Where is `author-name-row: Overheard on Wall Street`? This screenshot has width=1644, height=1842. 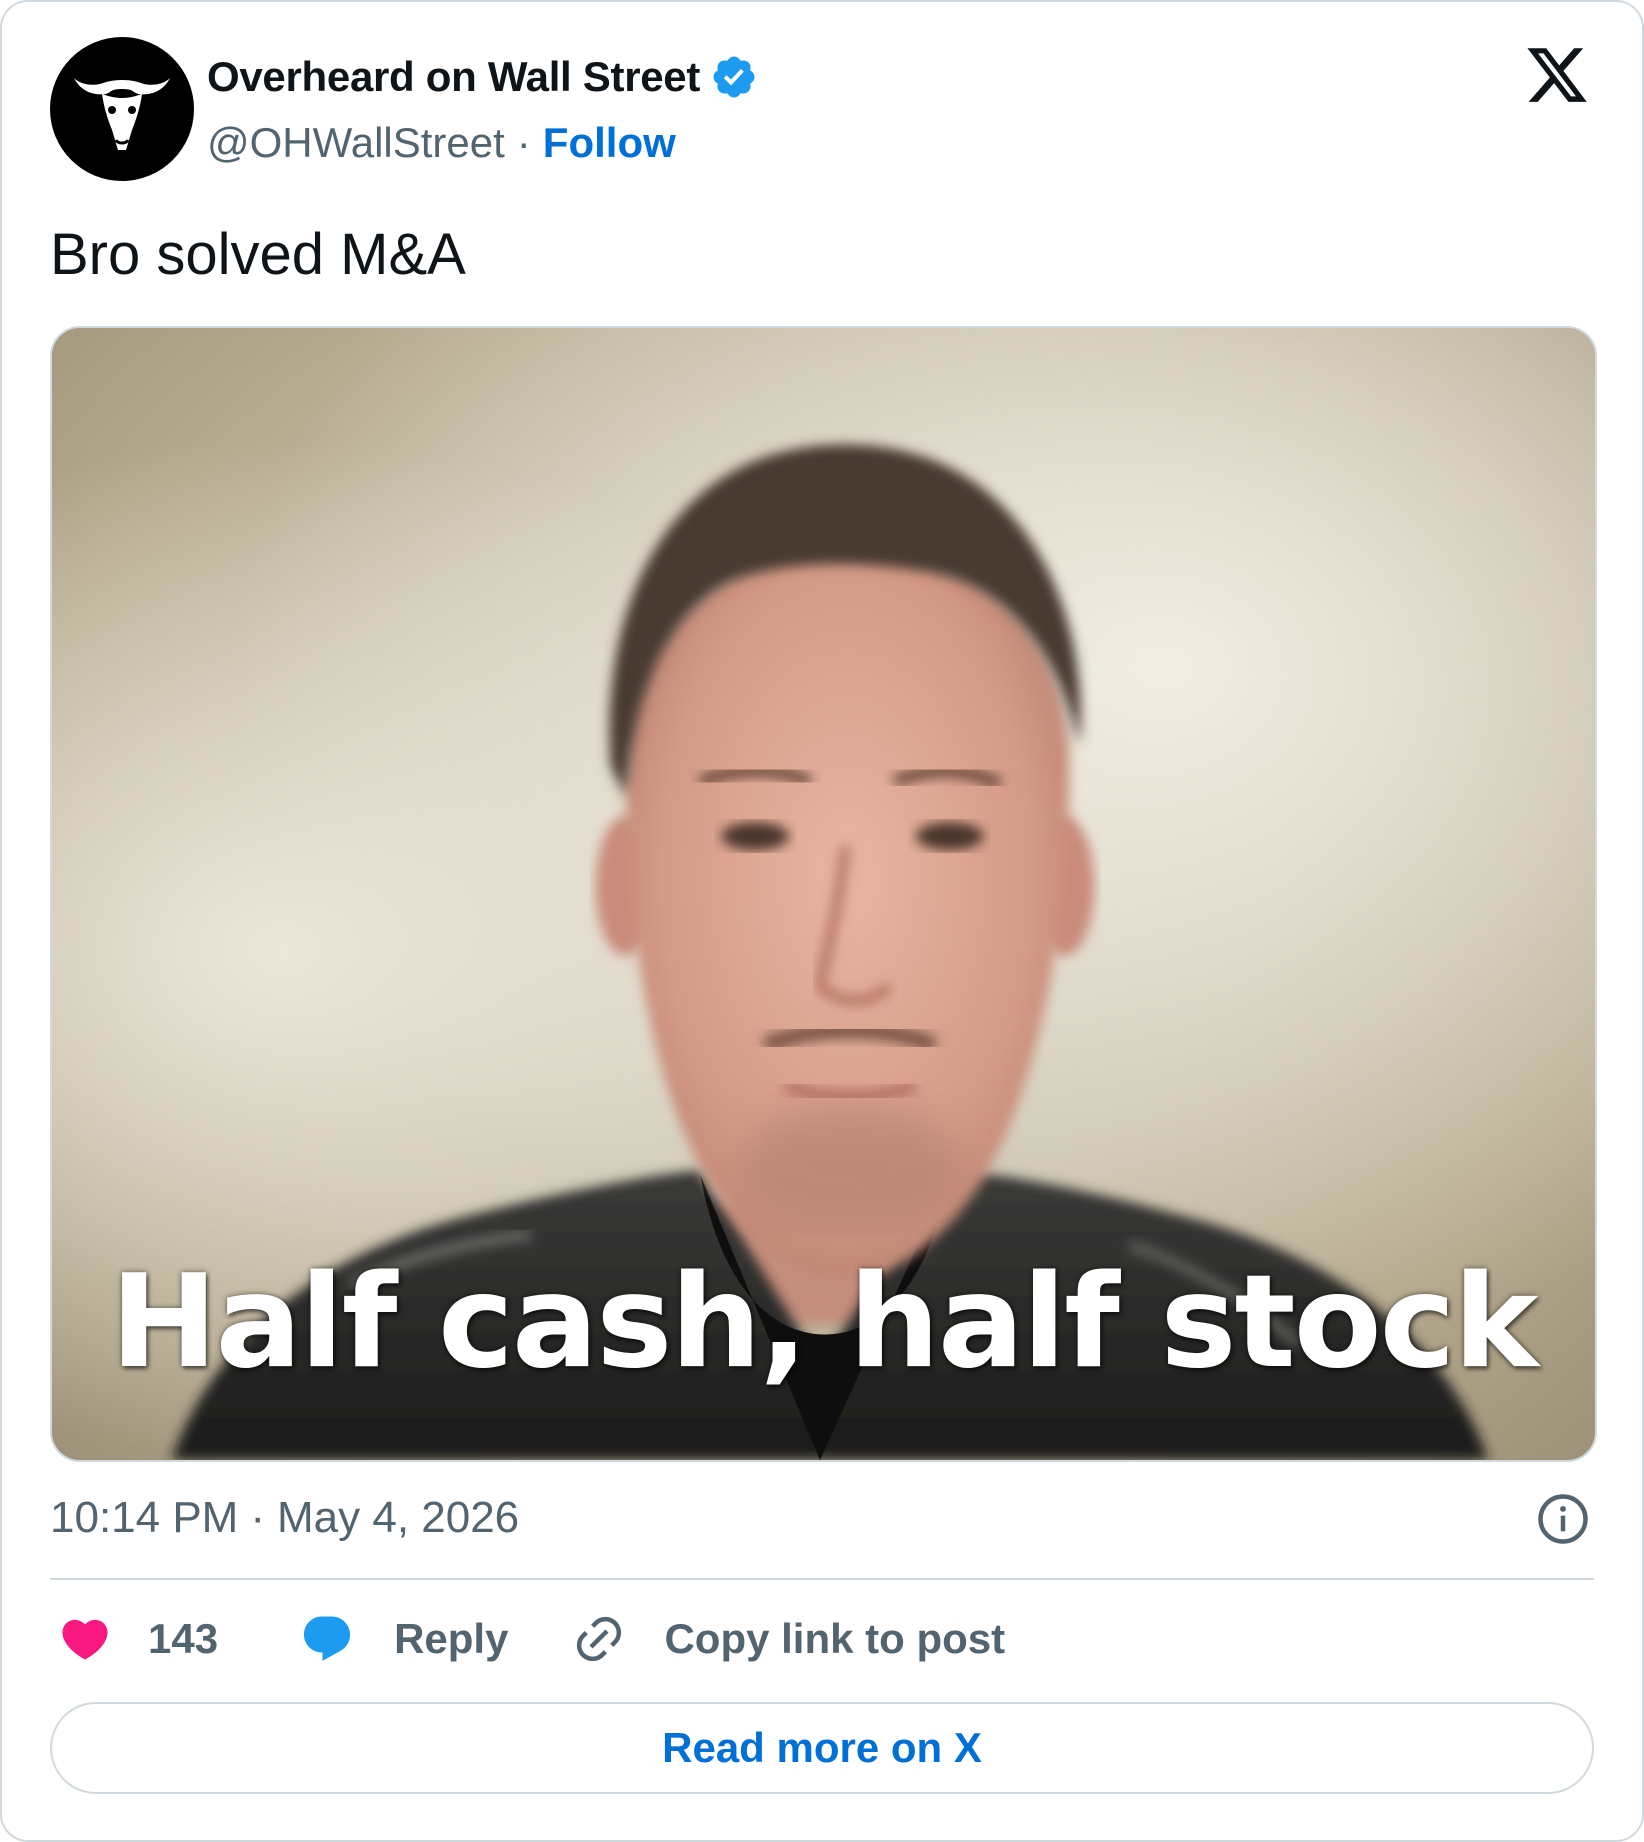
author-name-row: Overheard on Wall Street is located at coordinates (482, 77).